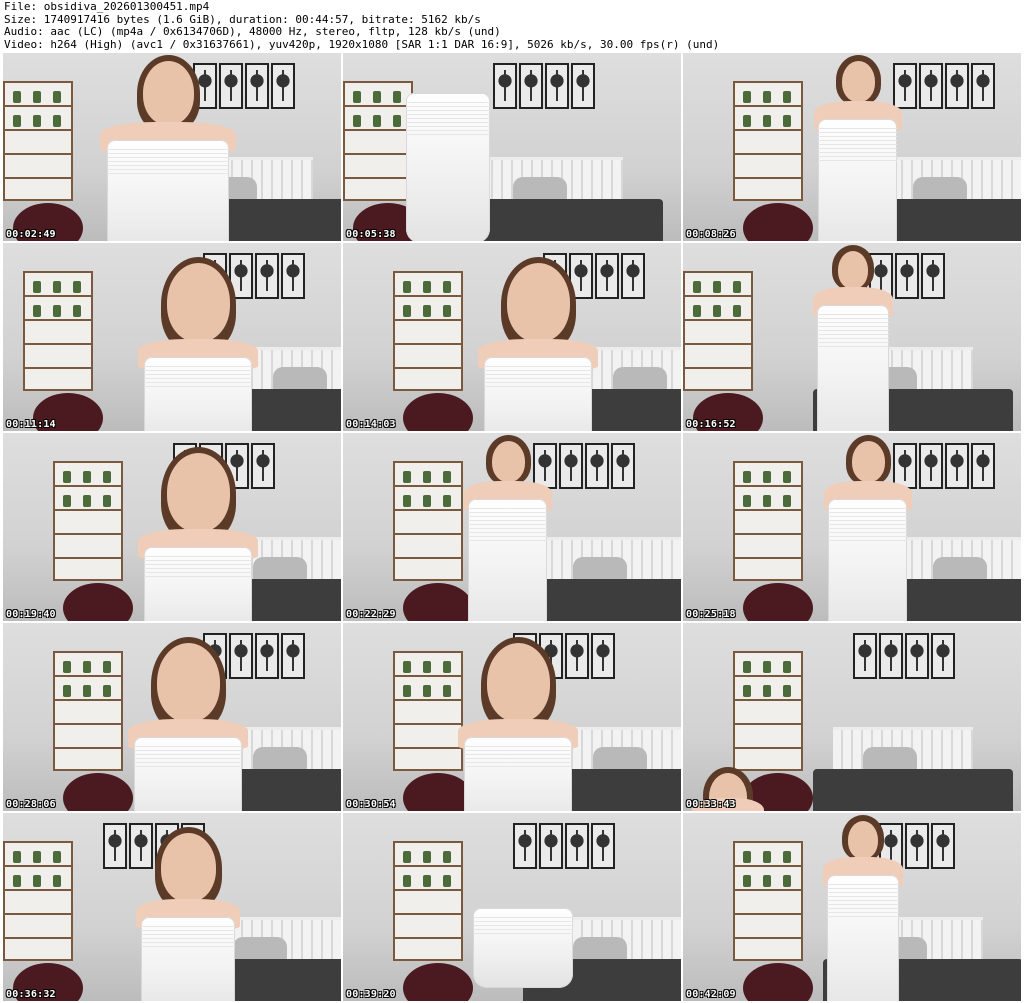 The image size is (1024, 1003). I want to click on video-thumbnail: 00:14:03, so click(512, 337).